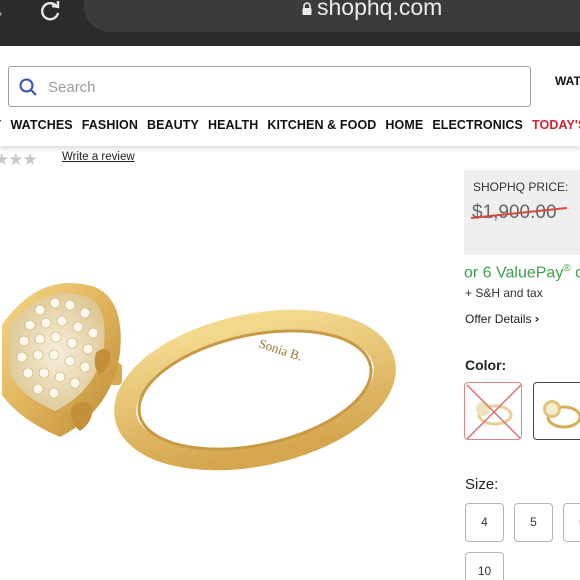 This screenshot has width=580, height=580. I want to click on price-panel: SHOPHQ PRICE: $1,900.00, so click(522, 212).